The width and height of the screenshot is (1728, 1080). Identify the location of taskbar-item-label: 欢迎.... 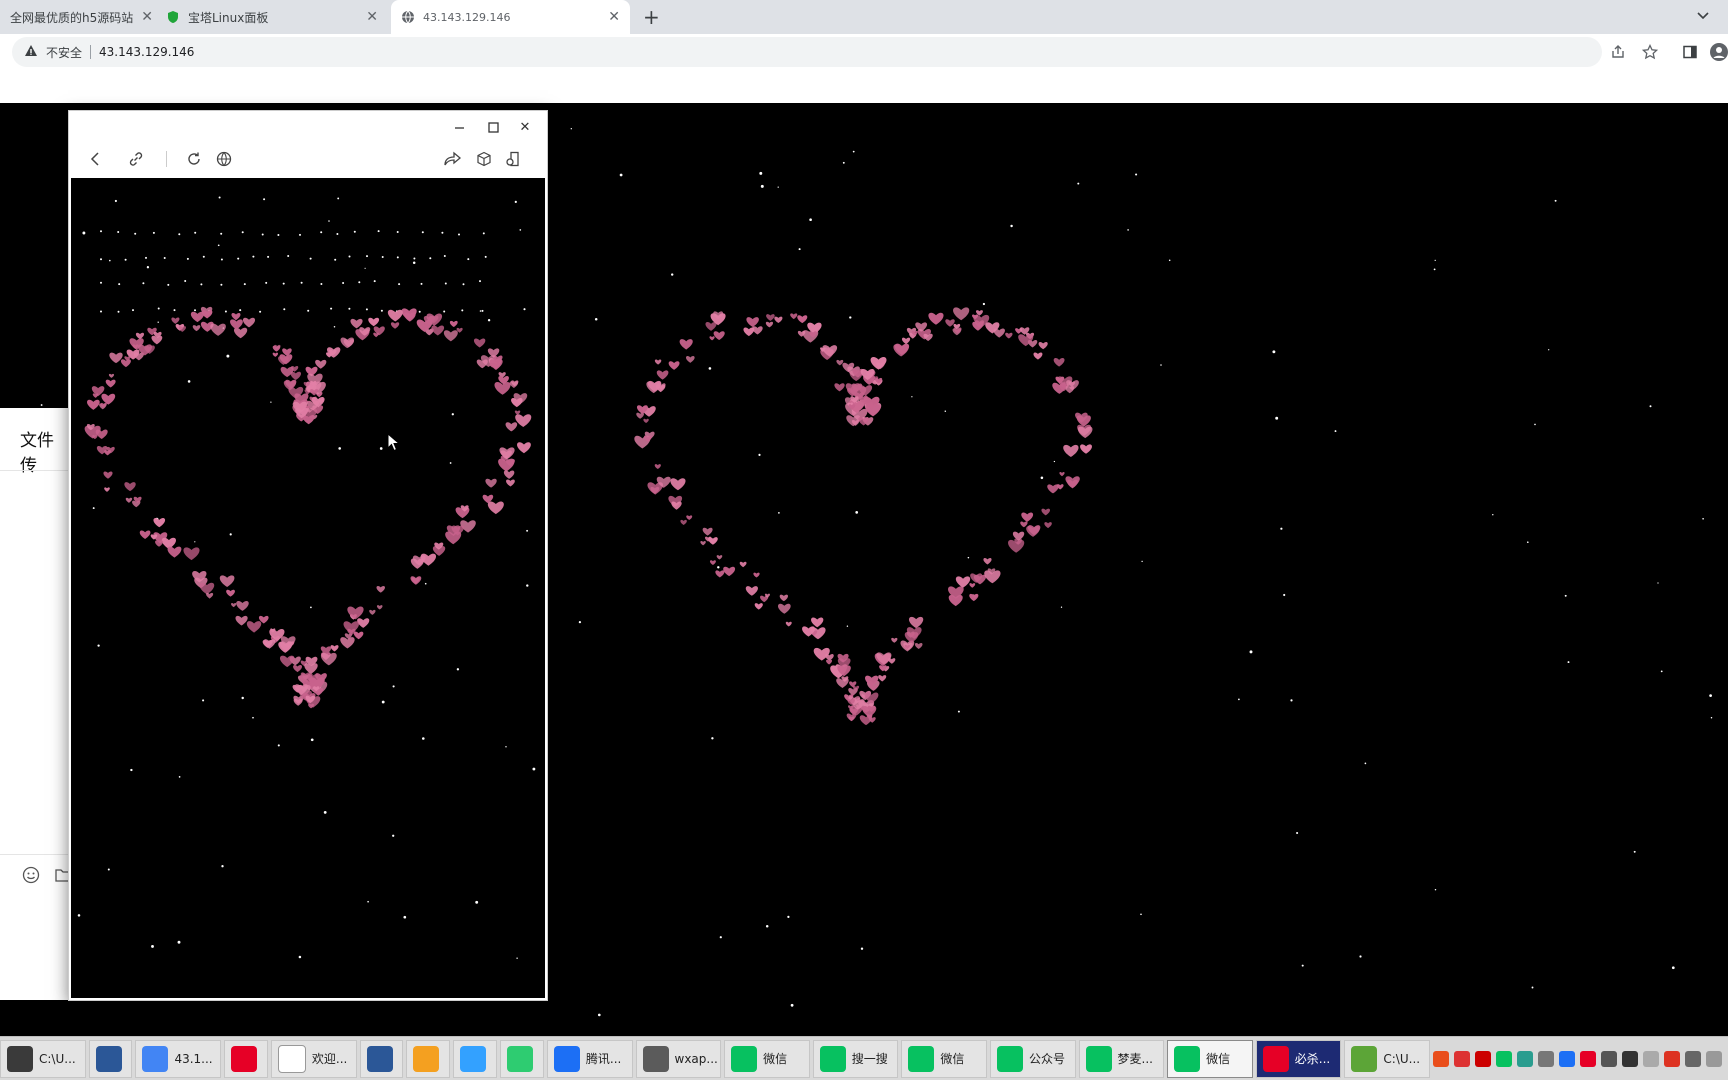
(329, 1059).